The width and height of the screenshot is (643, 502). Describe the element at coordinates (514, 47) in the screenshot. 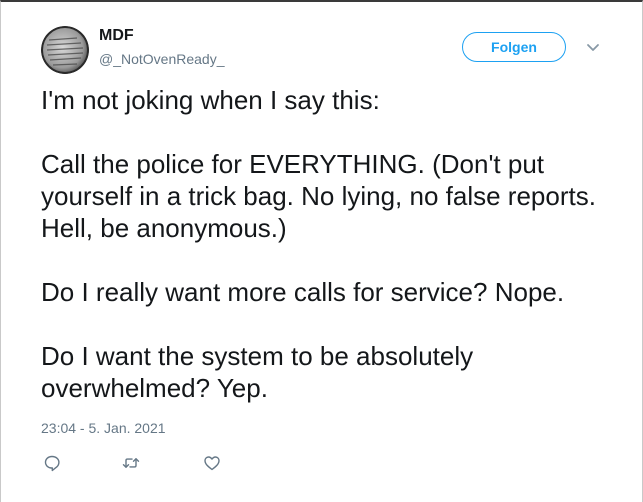

I see `follow-button: Folgen` at that location.